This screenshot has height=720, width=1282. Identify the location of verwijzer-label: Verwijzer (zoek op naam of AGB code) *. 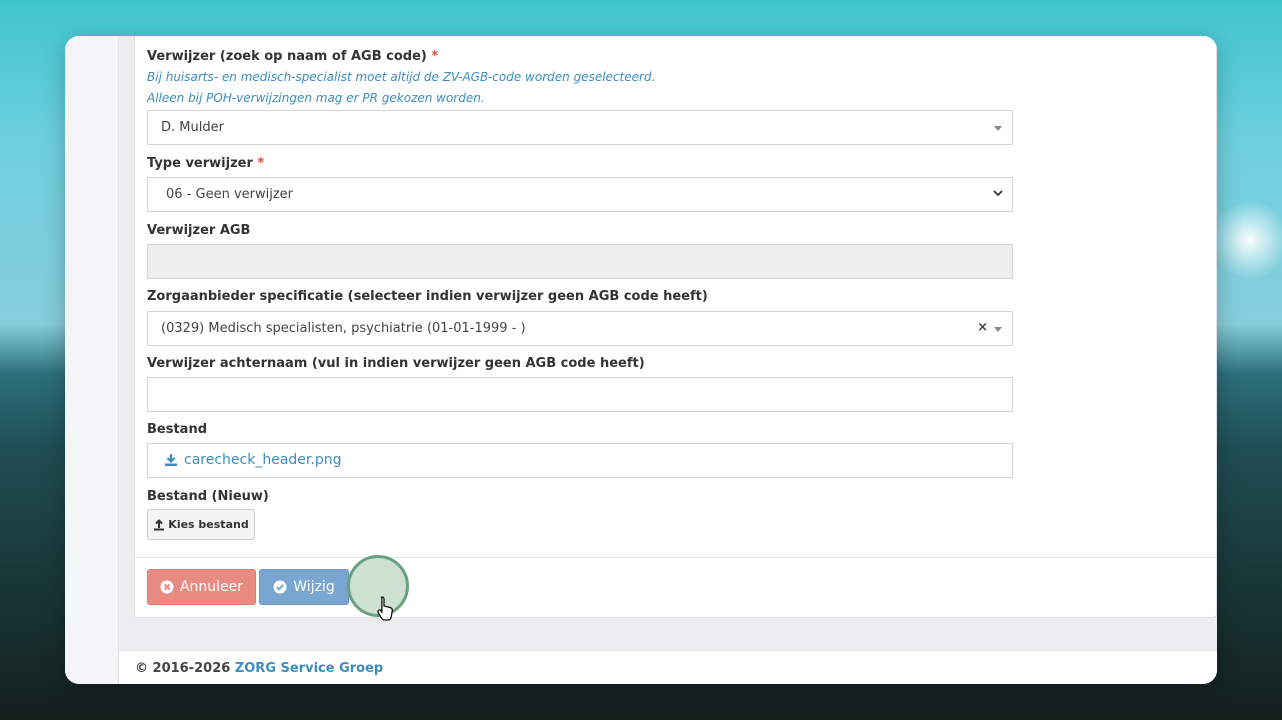
(292, 56).